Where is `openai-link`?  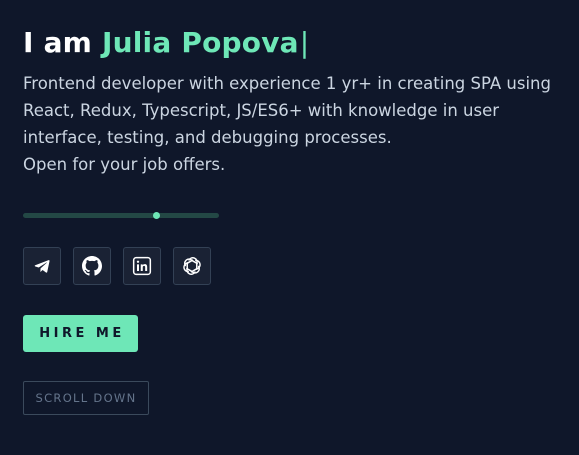
openai-link is located at coordinates (192, 266).